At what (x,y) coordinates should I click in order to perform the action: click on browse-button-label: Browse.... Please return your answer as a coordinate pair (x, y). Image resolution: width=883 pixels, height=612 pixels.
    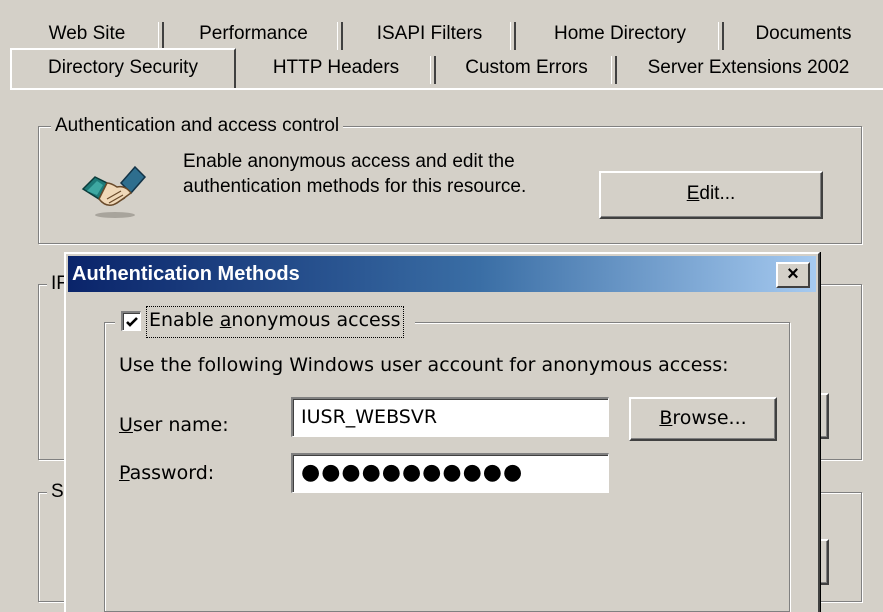
    Looking at the image, I should click on (703, 418).